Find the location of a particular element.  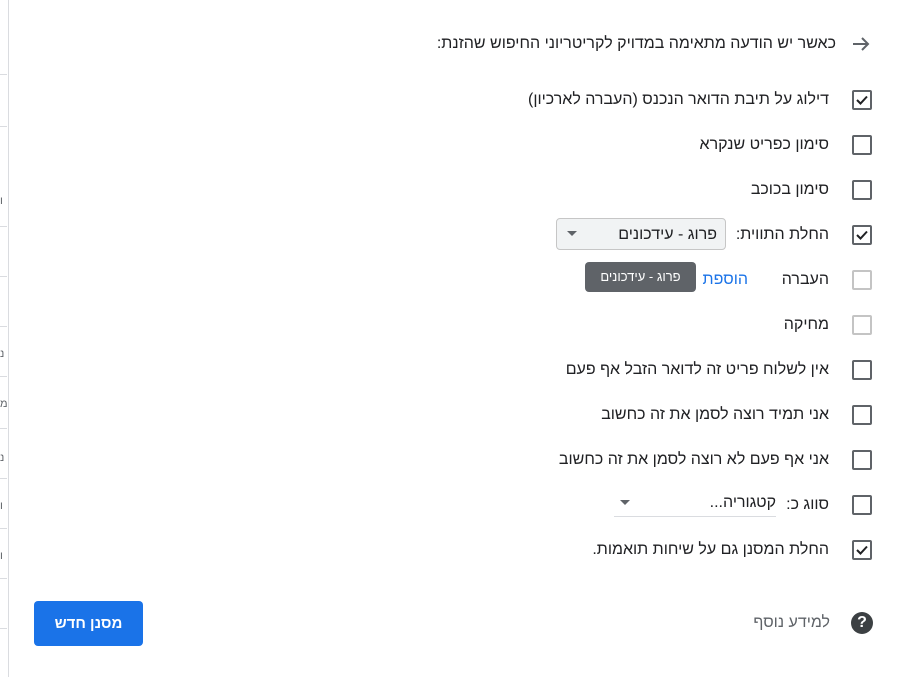

option-delete: מחיקה is located at coordinates (458, 325).